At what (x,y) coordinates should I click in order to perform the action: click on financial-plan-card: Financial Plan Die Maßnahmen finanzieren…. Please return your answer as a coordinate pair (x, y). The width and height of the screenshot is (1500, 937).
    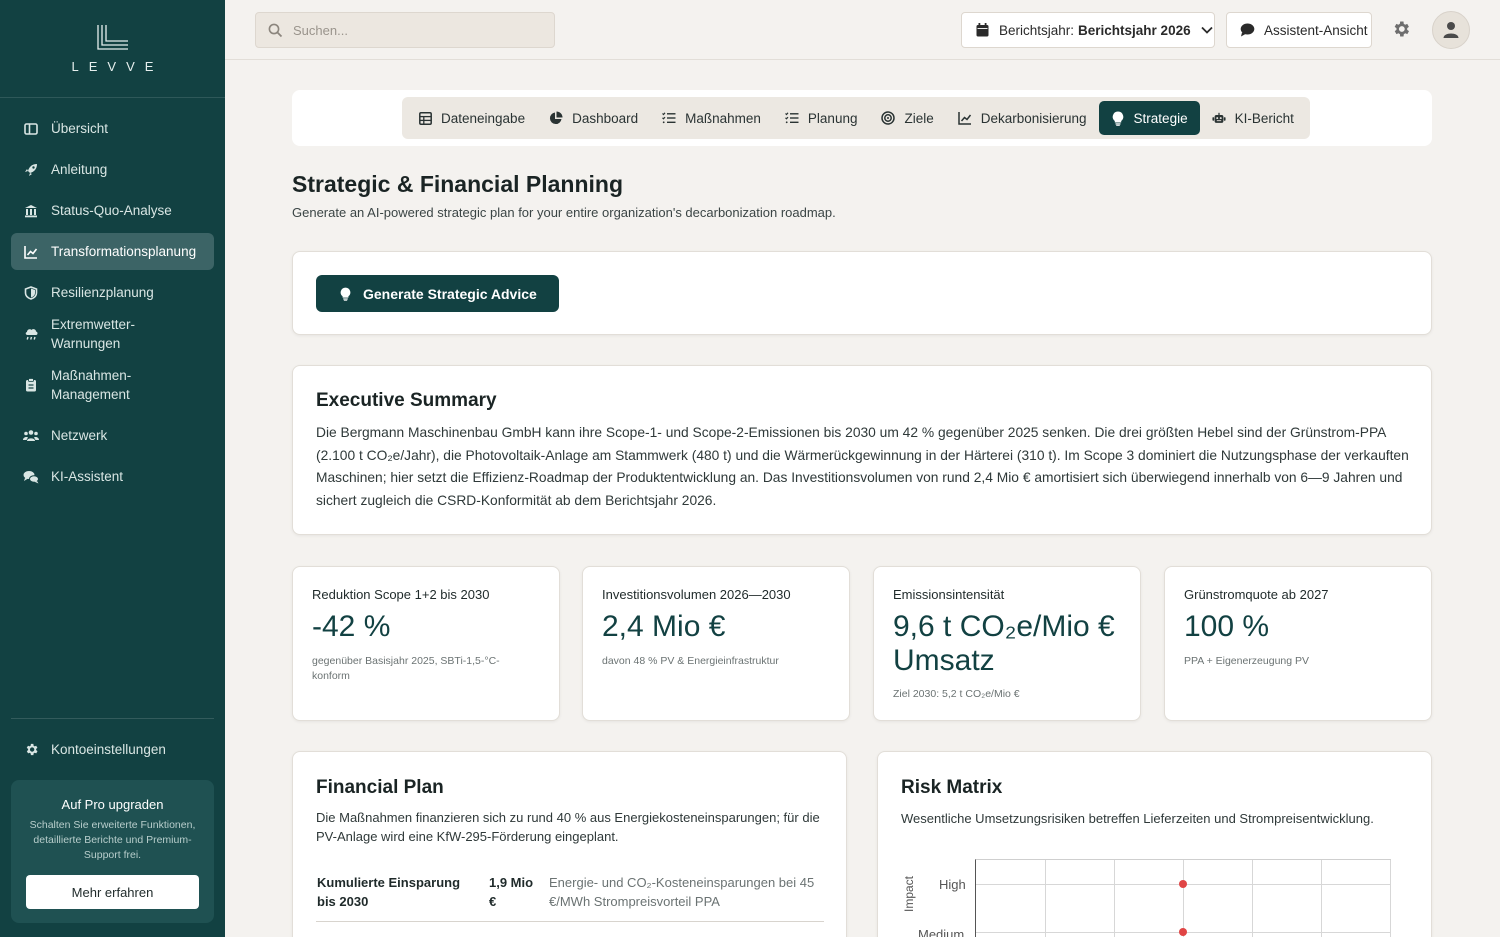
    Looking at the image, I should click on (569, 844).